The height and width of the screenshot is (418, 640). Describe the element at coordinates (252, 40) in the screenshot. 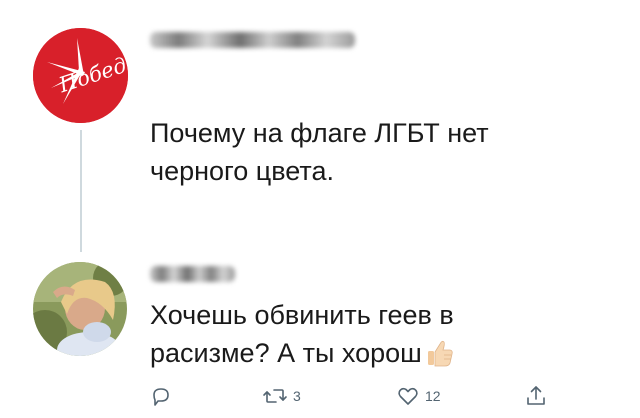

I see `author-name-blurred` at that location.